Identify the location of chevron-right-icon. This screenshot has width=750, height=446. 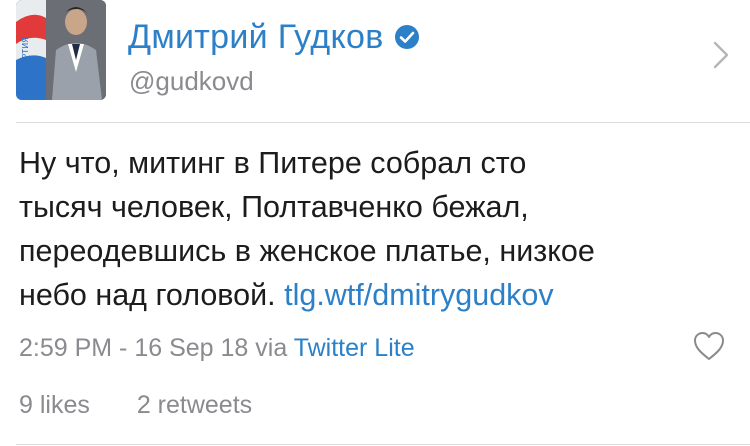
(721, 55).